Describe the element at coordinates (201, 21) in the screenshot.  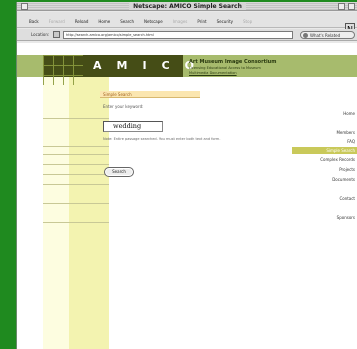
I see `toolbar-print-button: Print` at that location.